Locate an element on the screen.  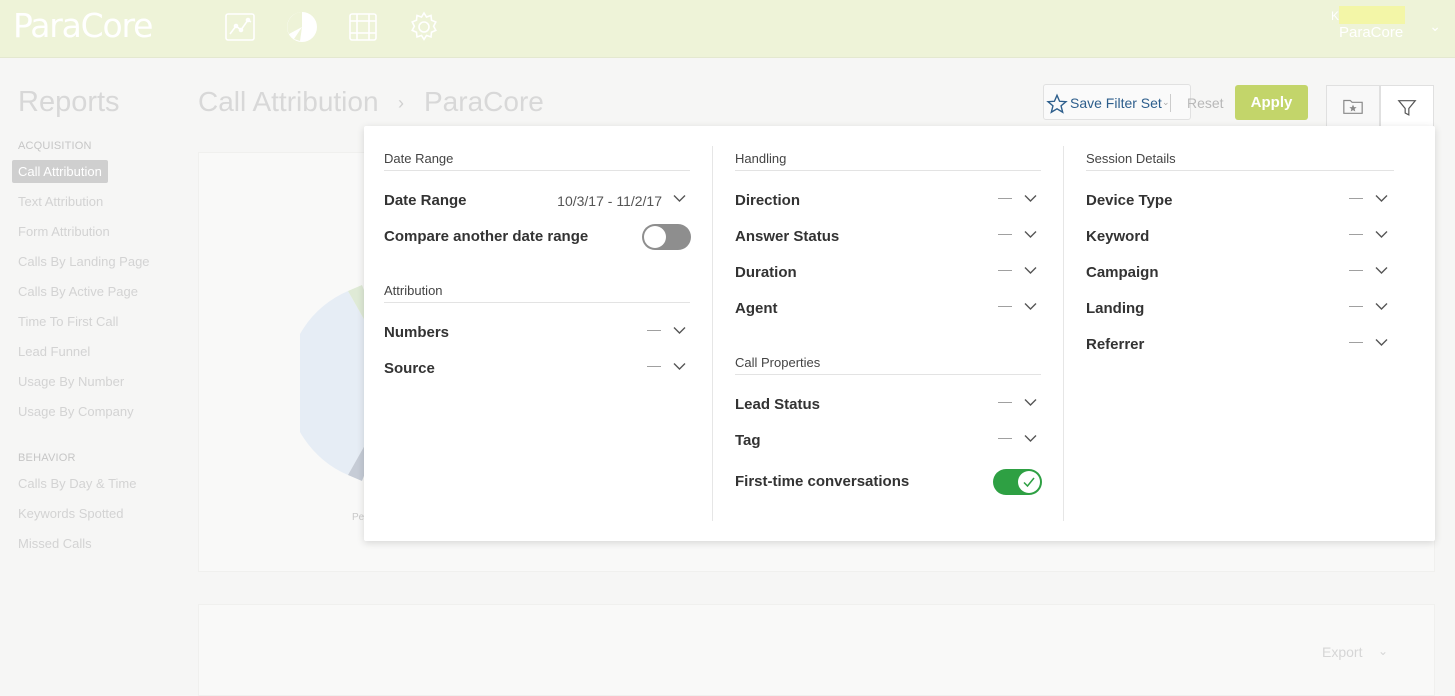
filter-label: Source is located at coordinates (409, 368).